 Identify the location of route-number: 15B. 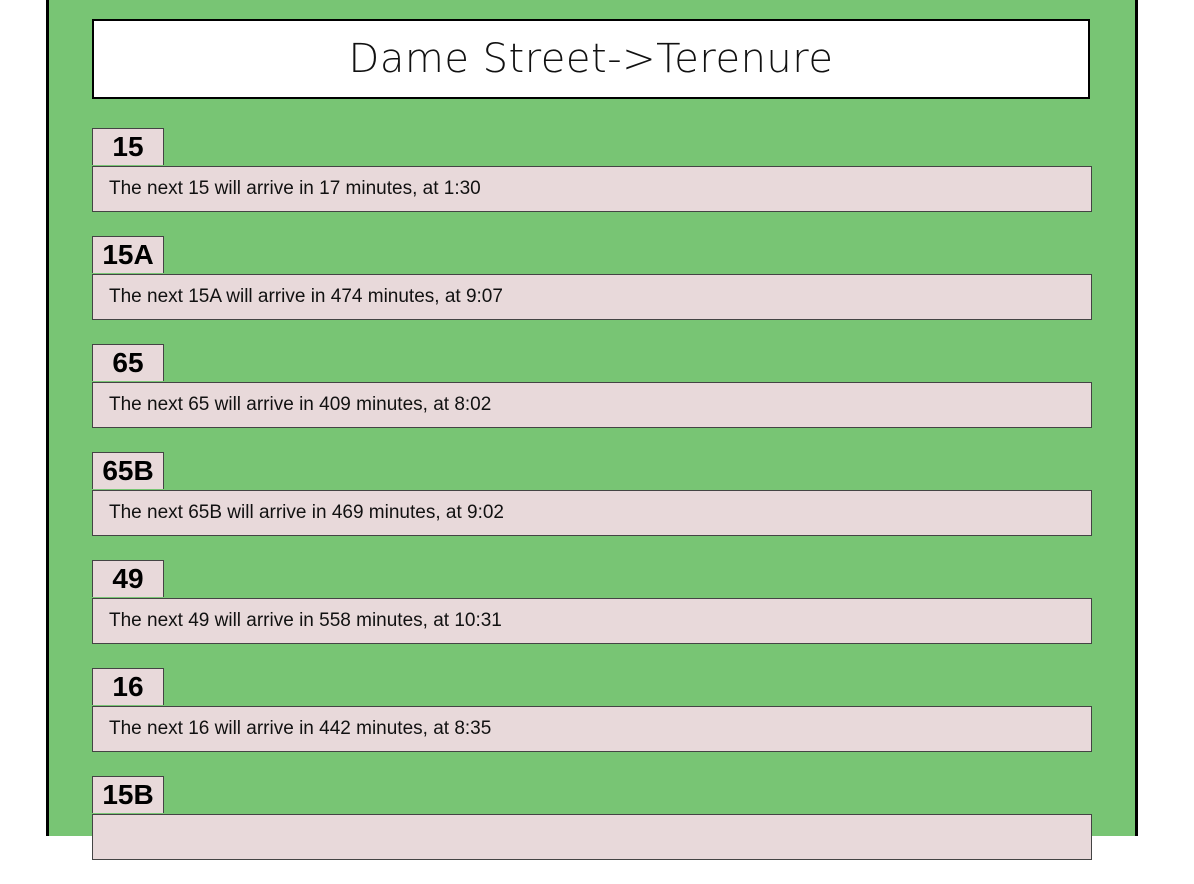
(128, 794).